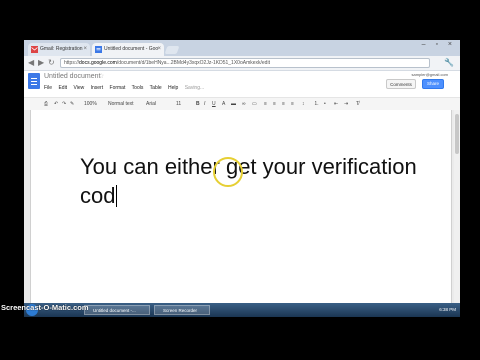  I want to click on menu-tools: Tools, so click(138, 88).